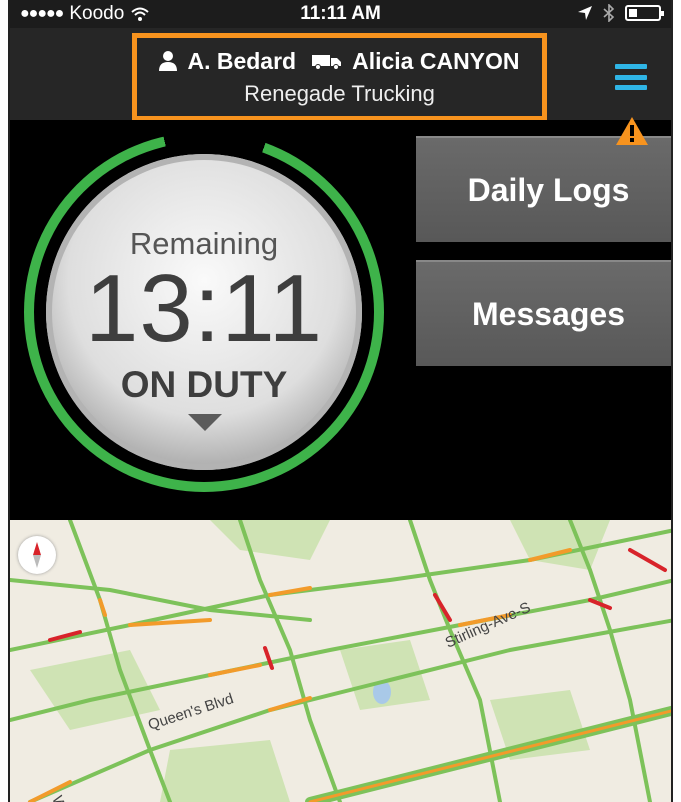  What do you see at coordinates (204, 308) in the screenshot?
I see `remaining-time: 13:11` at bounding box center [204, 308].